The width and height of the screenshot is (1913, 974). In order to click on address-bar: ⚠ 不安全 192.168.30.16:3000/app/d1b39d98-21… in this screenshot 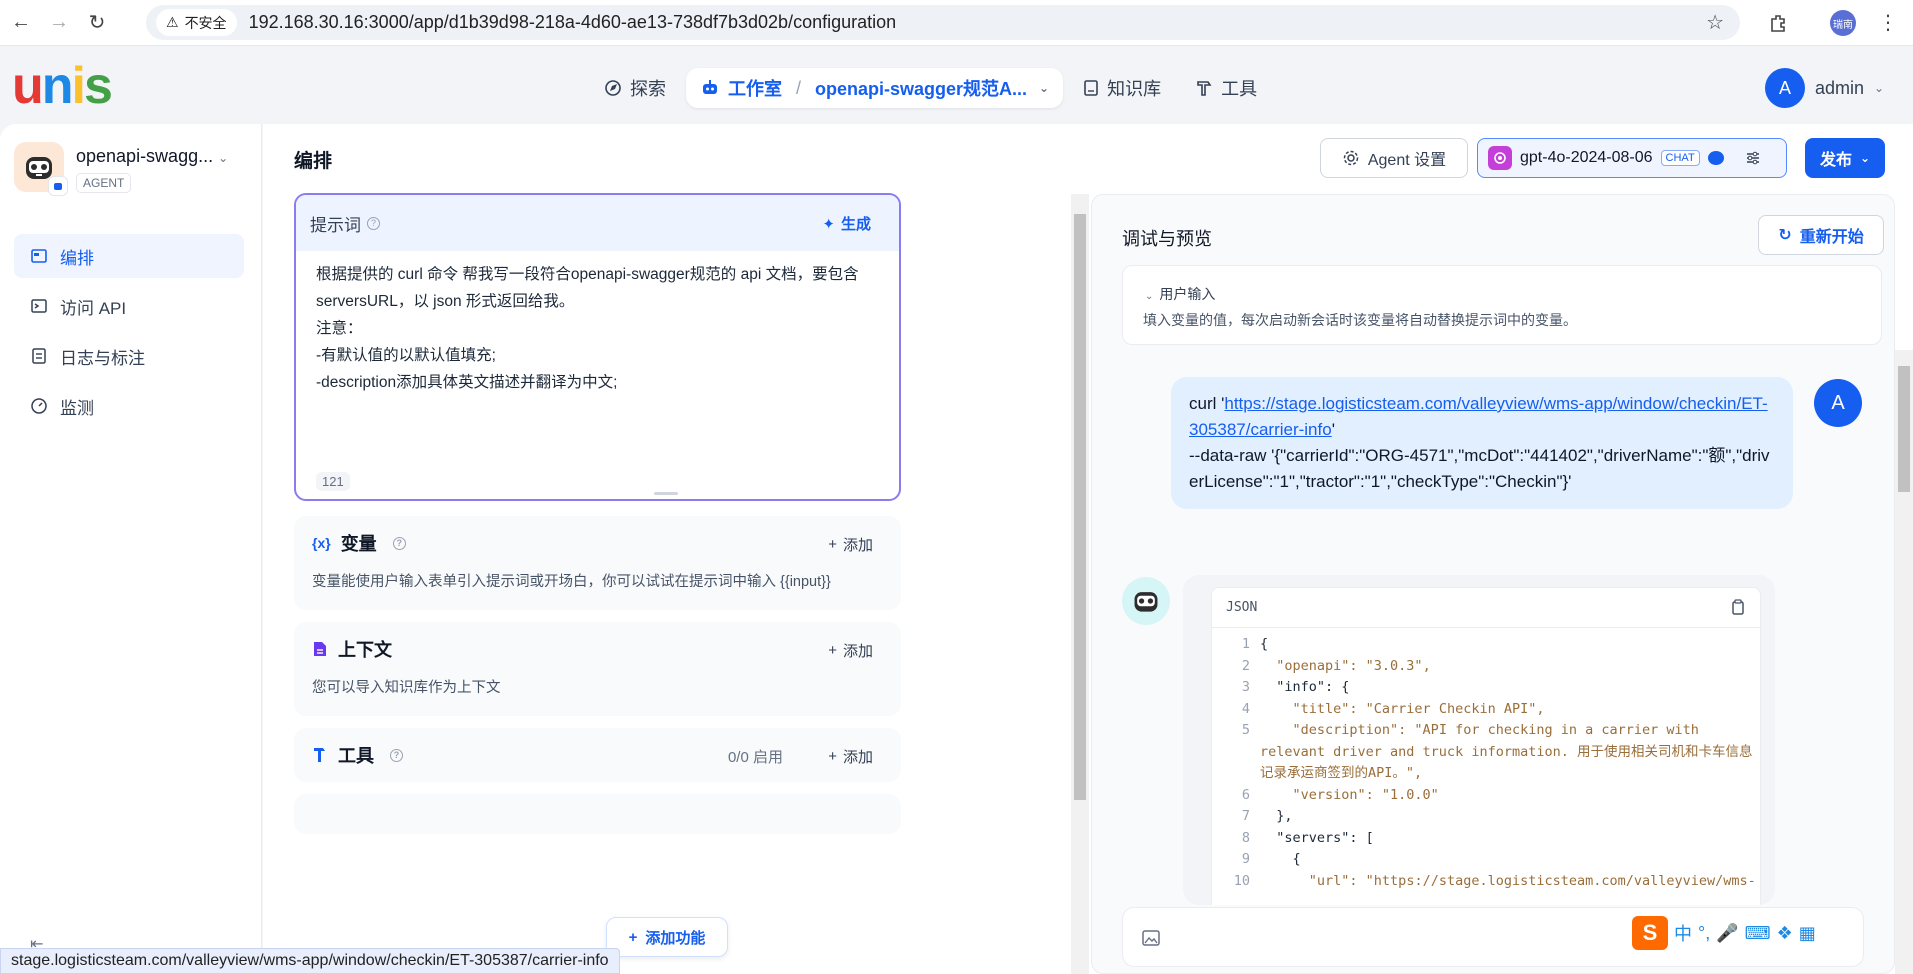, I will do `click(943, 22)`.